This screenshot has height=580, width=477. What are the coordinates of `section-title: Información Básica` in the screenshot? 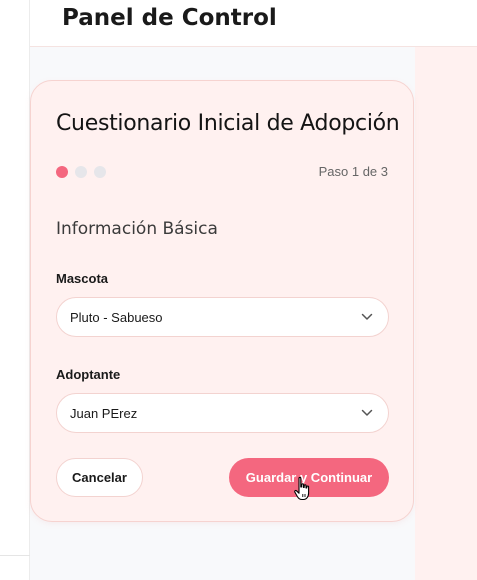 It's located at (137, 229).